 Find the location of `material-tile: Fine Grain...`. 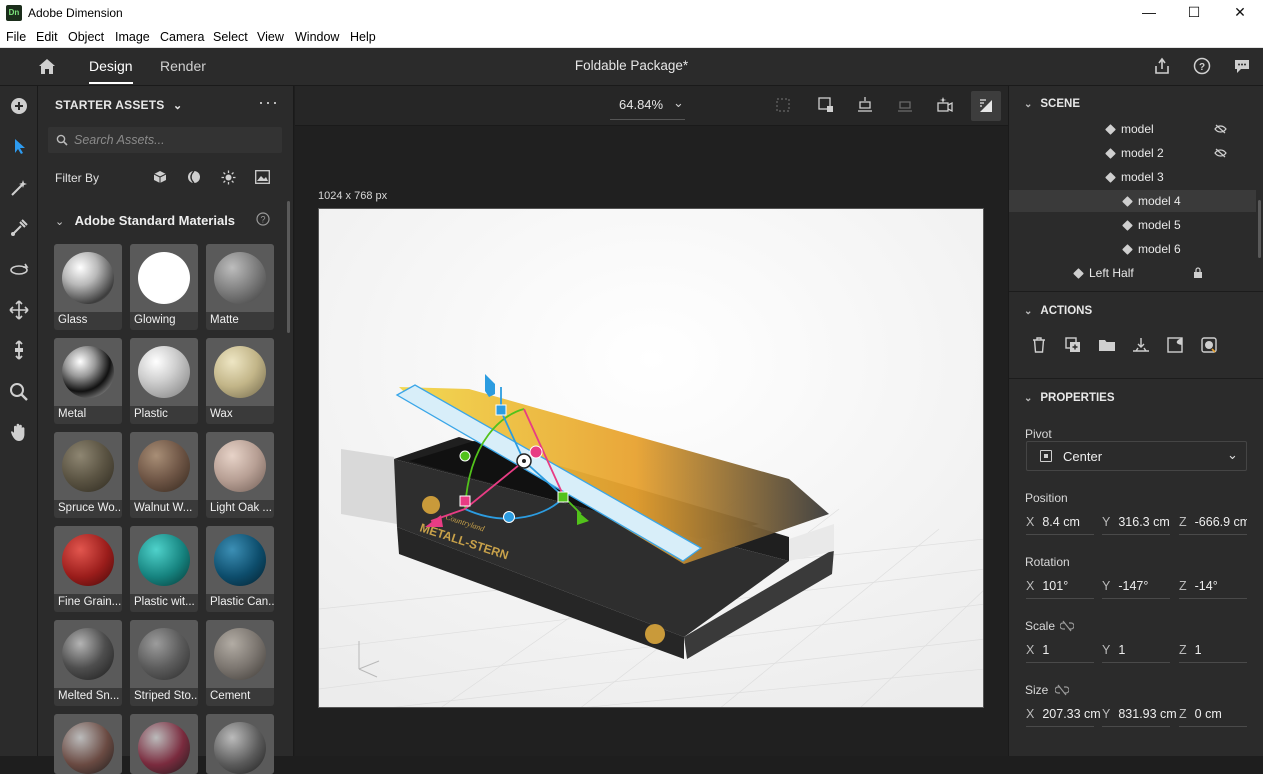

material-tile: Fine Grain... is located at coordinates (88, 569).